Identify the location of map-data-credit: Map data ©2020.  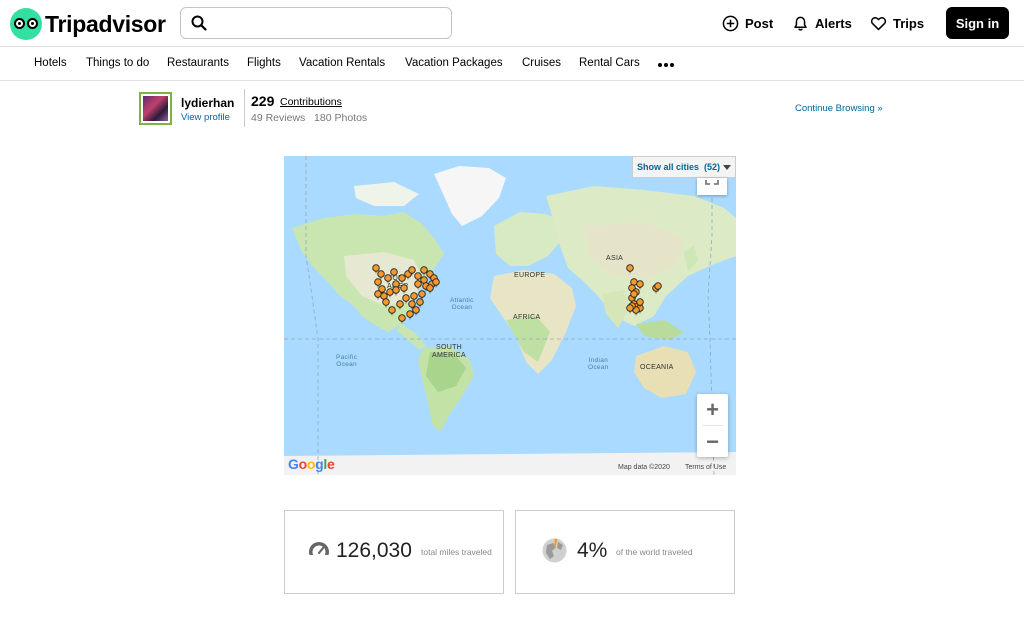
(644, 467).